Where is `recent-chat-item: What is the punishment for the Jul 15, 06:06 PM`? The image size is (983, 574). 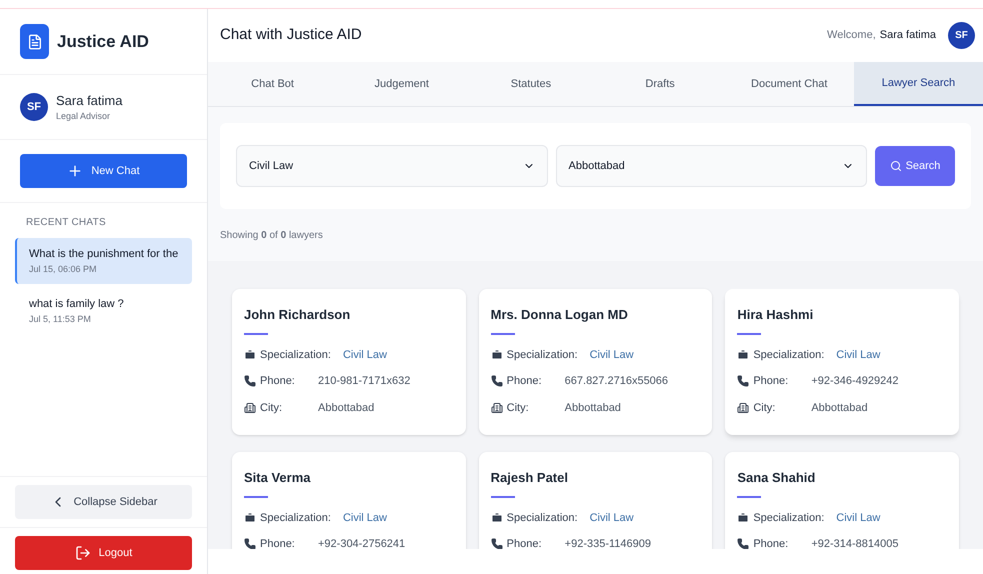
recent-chat-item: What is the punishment for the Jul 15, 06:06 PM is located at coordinates (103, 261).